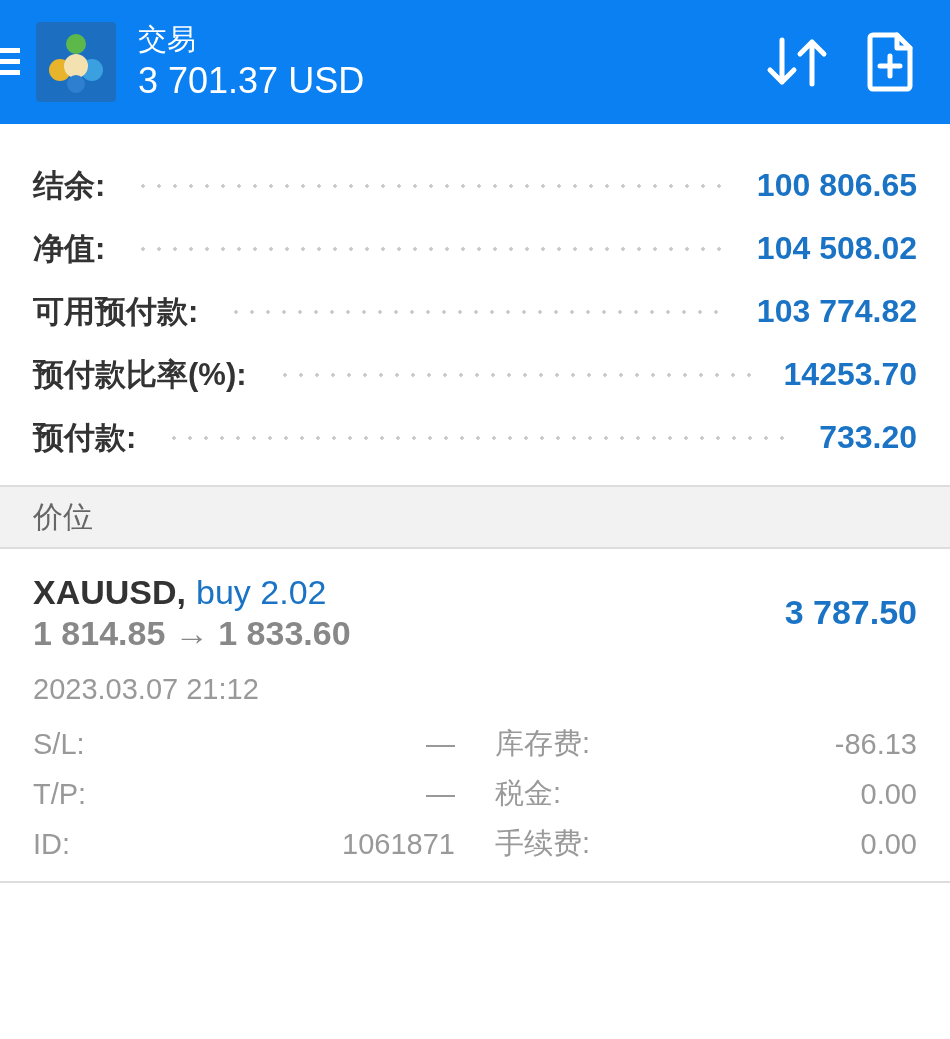 The height and width of the screenshot is (1039, 950). I want to click on summary-label: 结余:, so click(69, 185).